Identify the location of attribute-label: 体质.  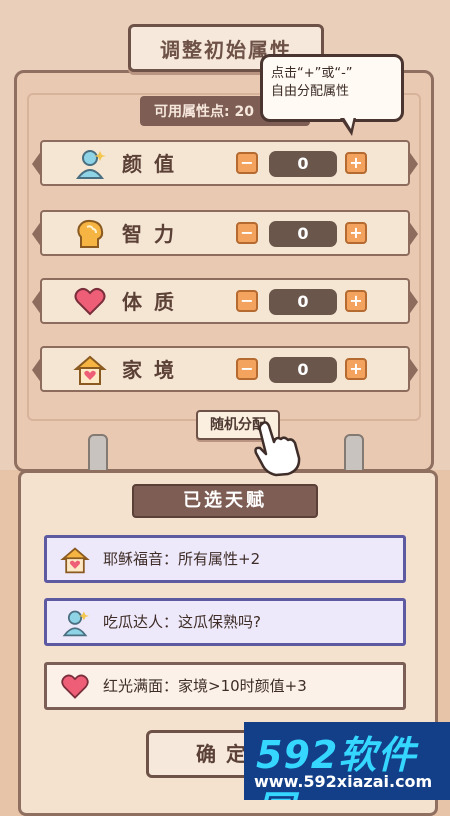
(154, 302).